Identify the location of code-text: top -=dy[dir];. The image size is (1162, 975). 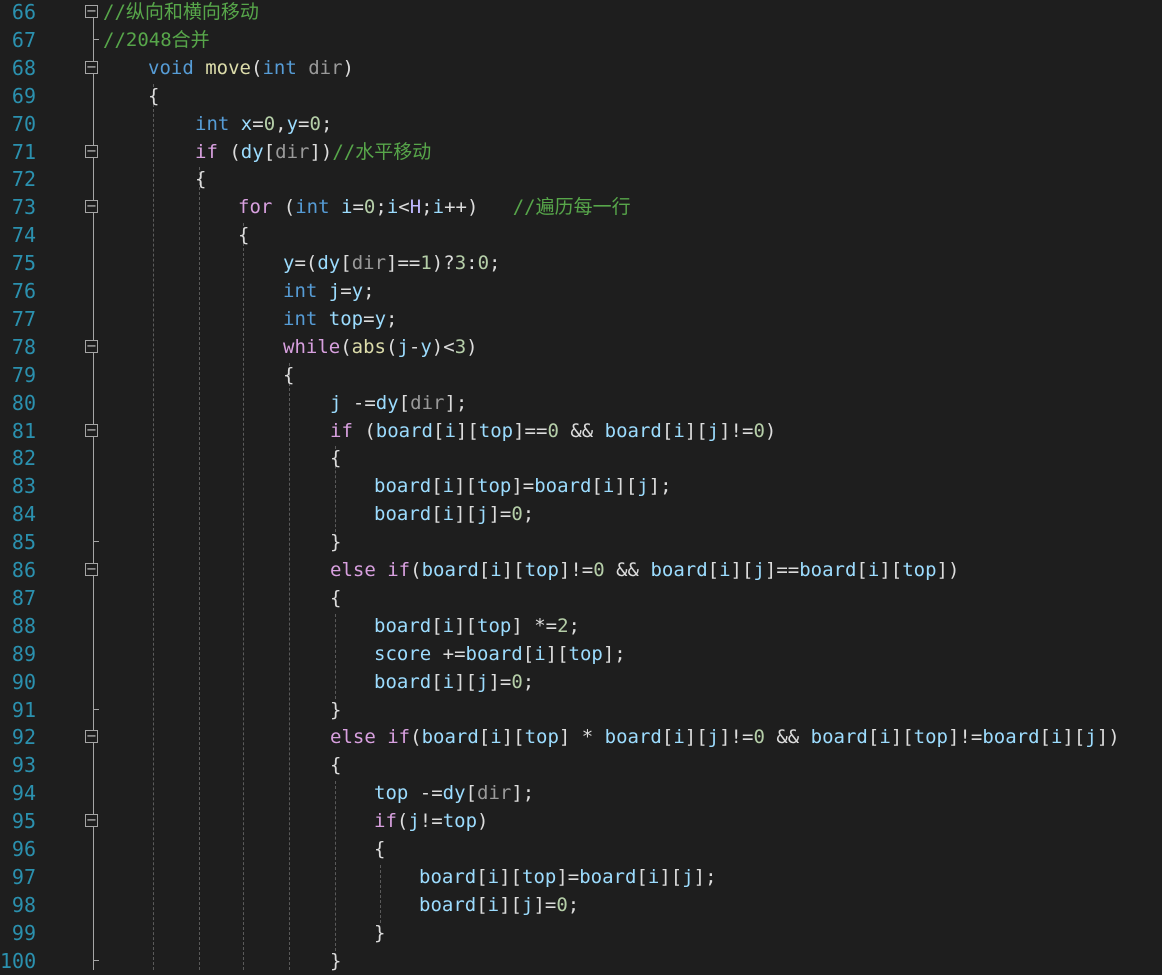
(454, 793).